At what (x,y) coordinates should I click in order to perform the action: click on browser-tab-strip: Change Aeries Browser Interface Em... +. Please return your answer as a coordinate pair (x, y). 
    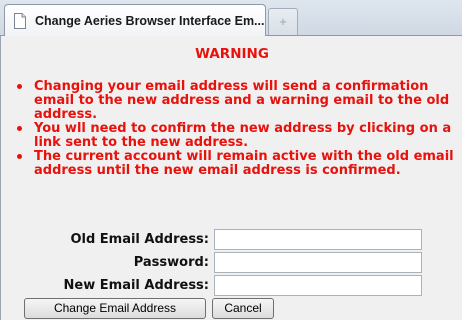
    Looking at the image, I should click on (231, 18).